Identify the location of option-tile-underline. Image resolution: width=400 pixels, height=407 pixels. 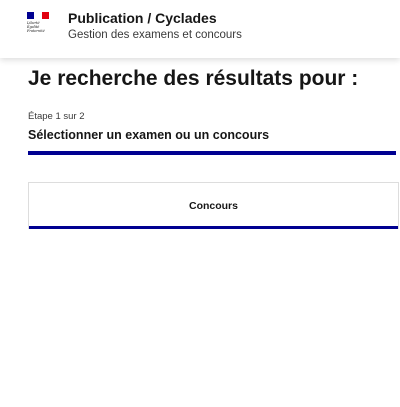
(213, 227).